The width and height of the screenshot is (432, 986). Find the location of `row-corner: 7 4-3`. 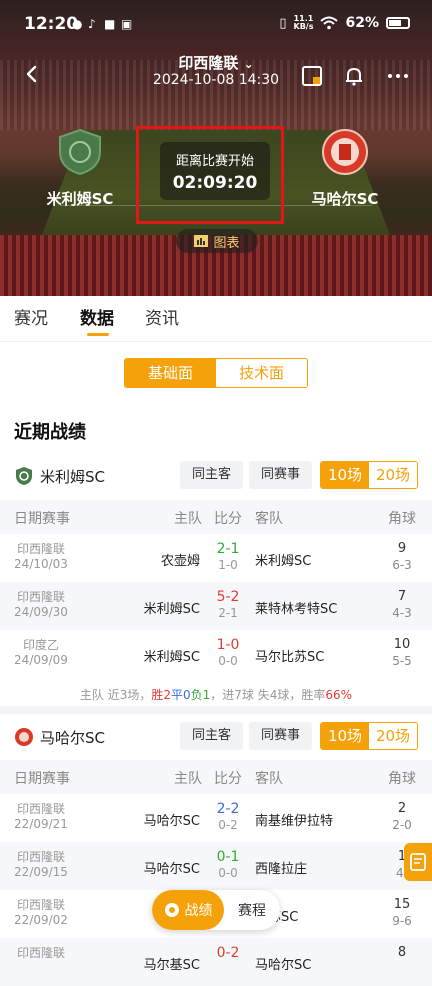

row-corner: 7 4-3 is located at coordinates (402, 605).